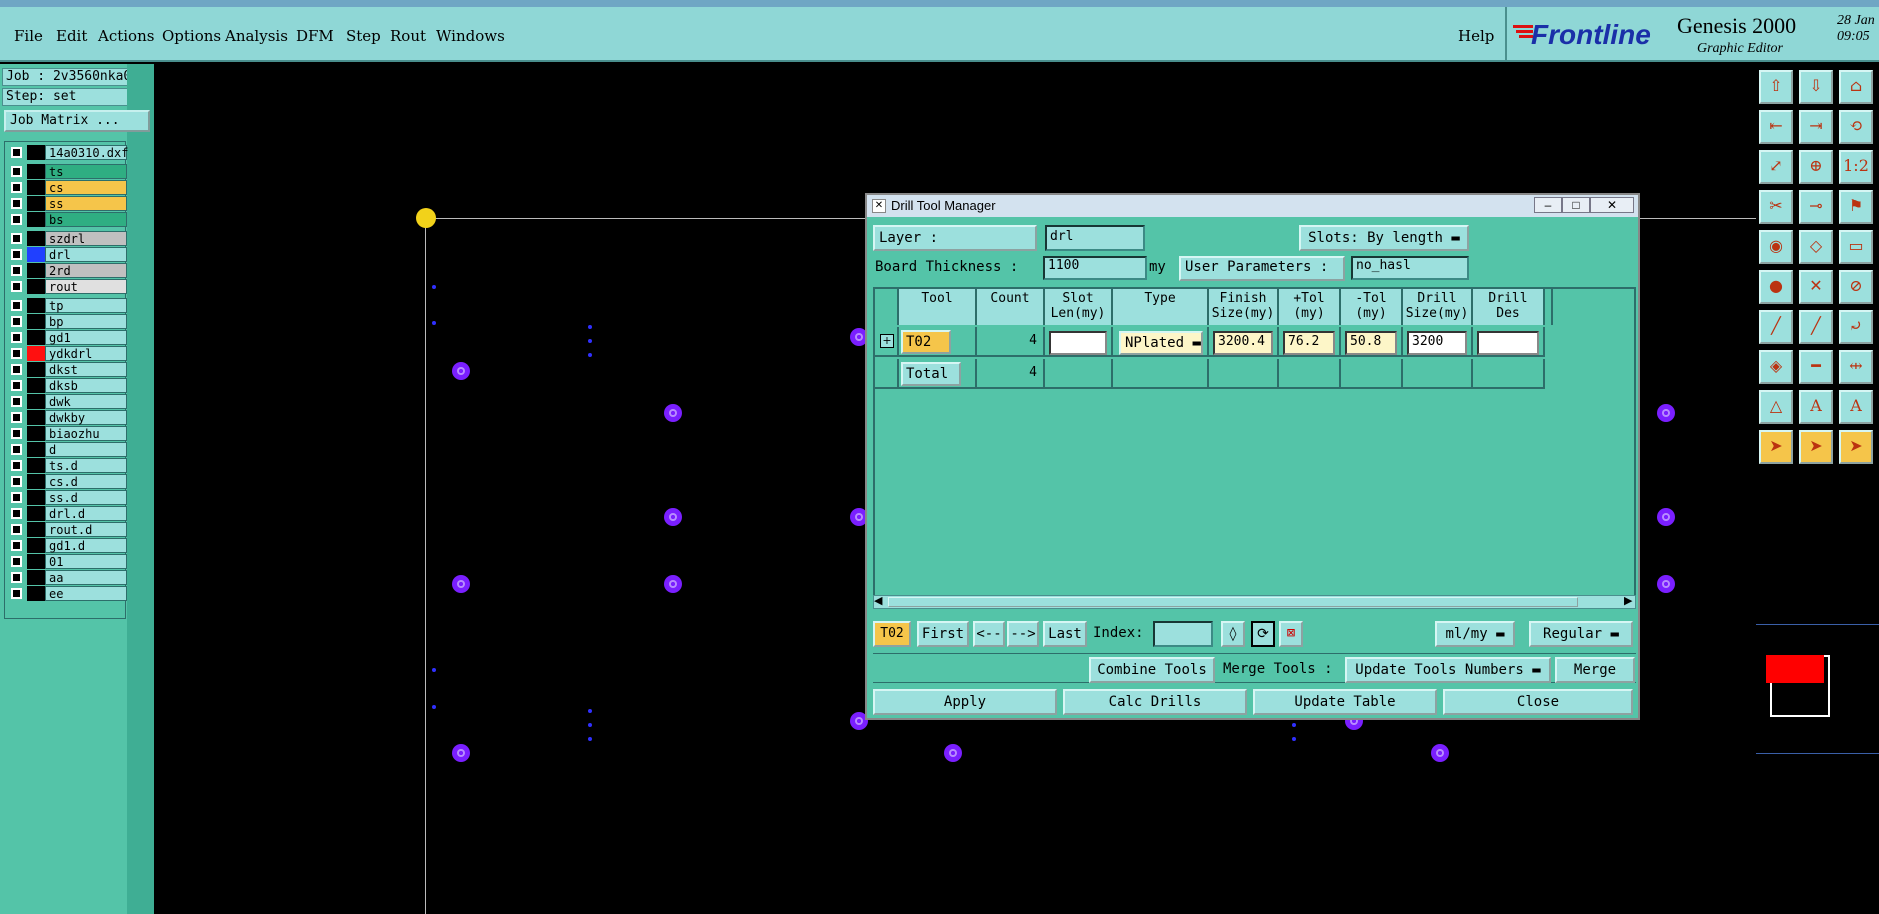  Describe the element at coordinates (1856, 327) in the screenshot. I see `rotate-icon: ⤾` at that location.